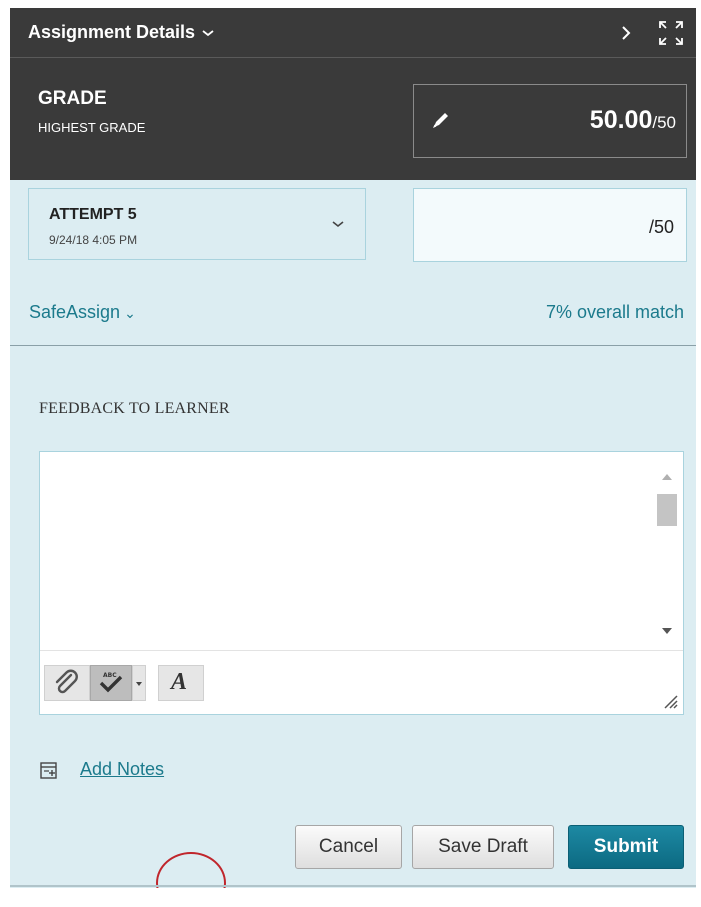 This screenshot has height=907, width=701. I want to click on expand-icon, so click(671, 33).